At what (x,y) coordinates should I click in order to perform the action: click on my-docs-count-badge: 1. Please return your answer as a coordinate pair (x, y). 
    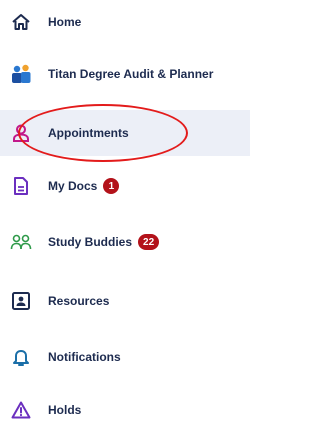
    Looking at the image, I should click on (111, 186).